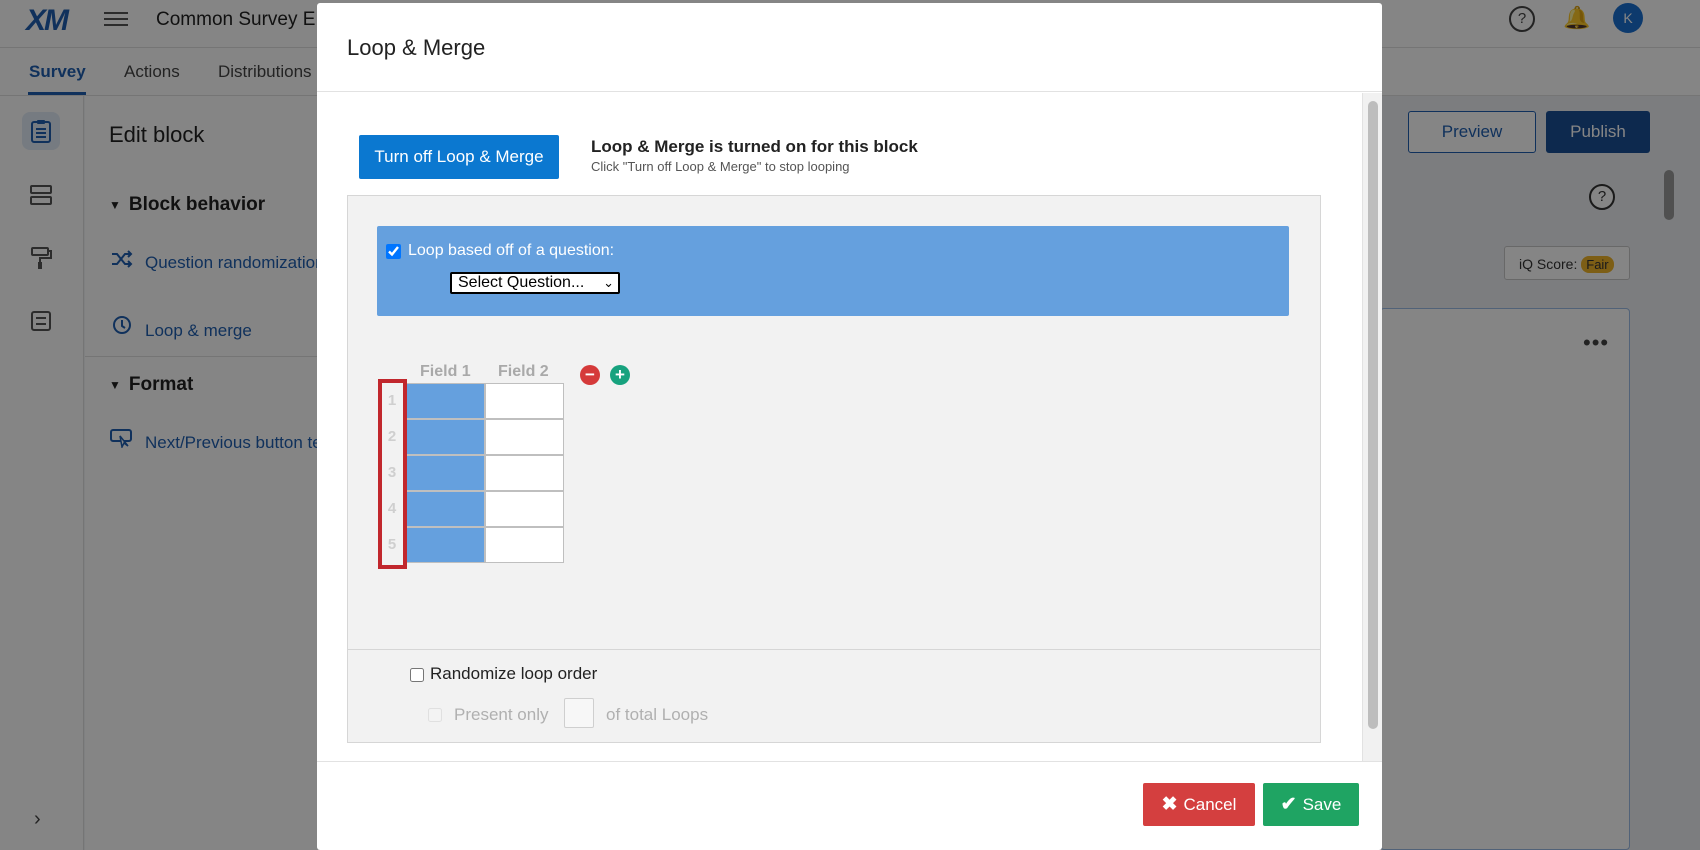 Image resolution: width=1700 pixels, height=850 pixels. Describe the element at coordinates (523, 371) in the screenshot. I see `field-2-header: Field 2` at that location.